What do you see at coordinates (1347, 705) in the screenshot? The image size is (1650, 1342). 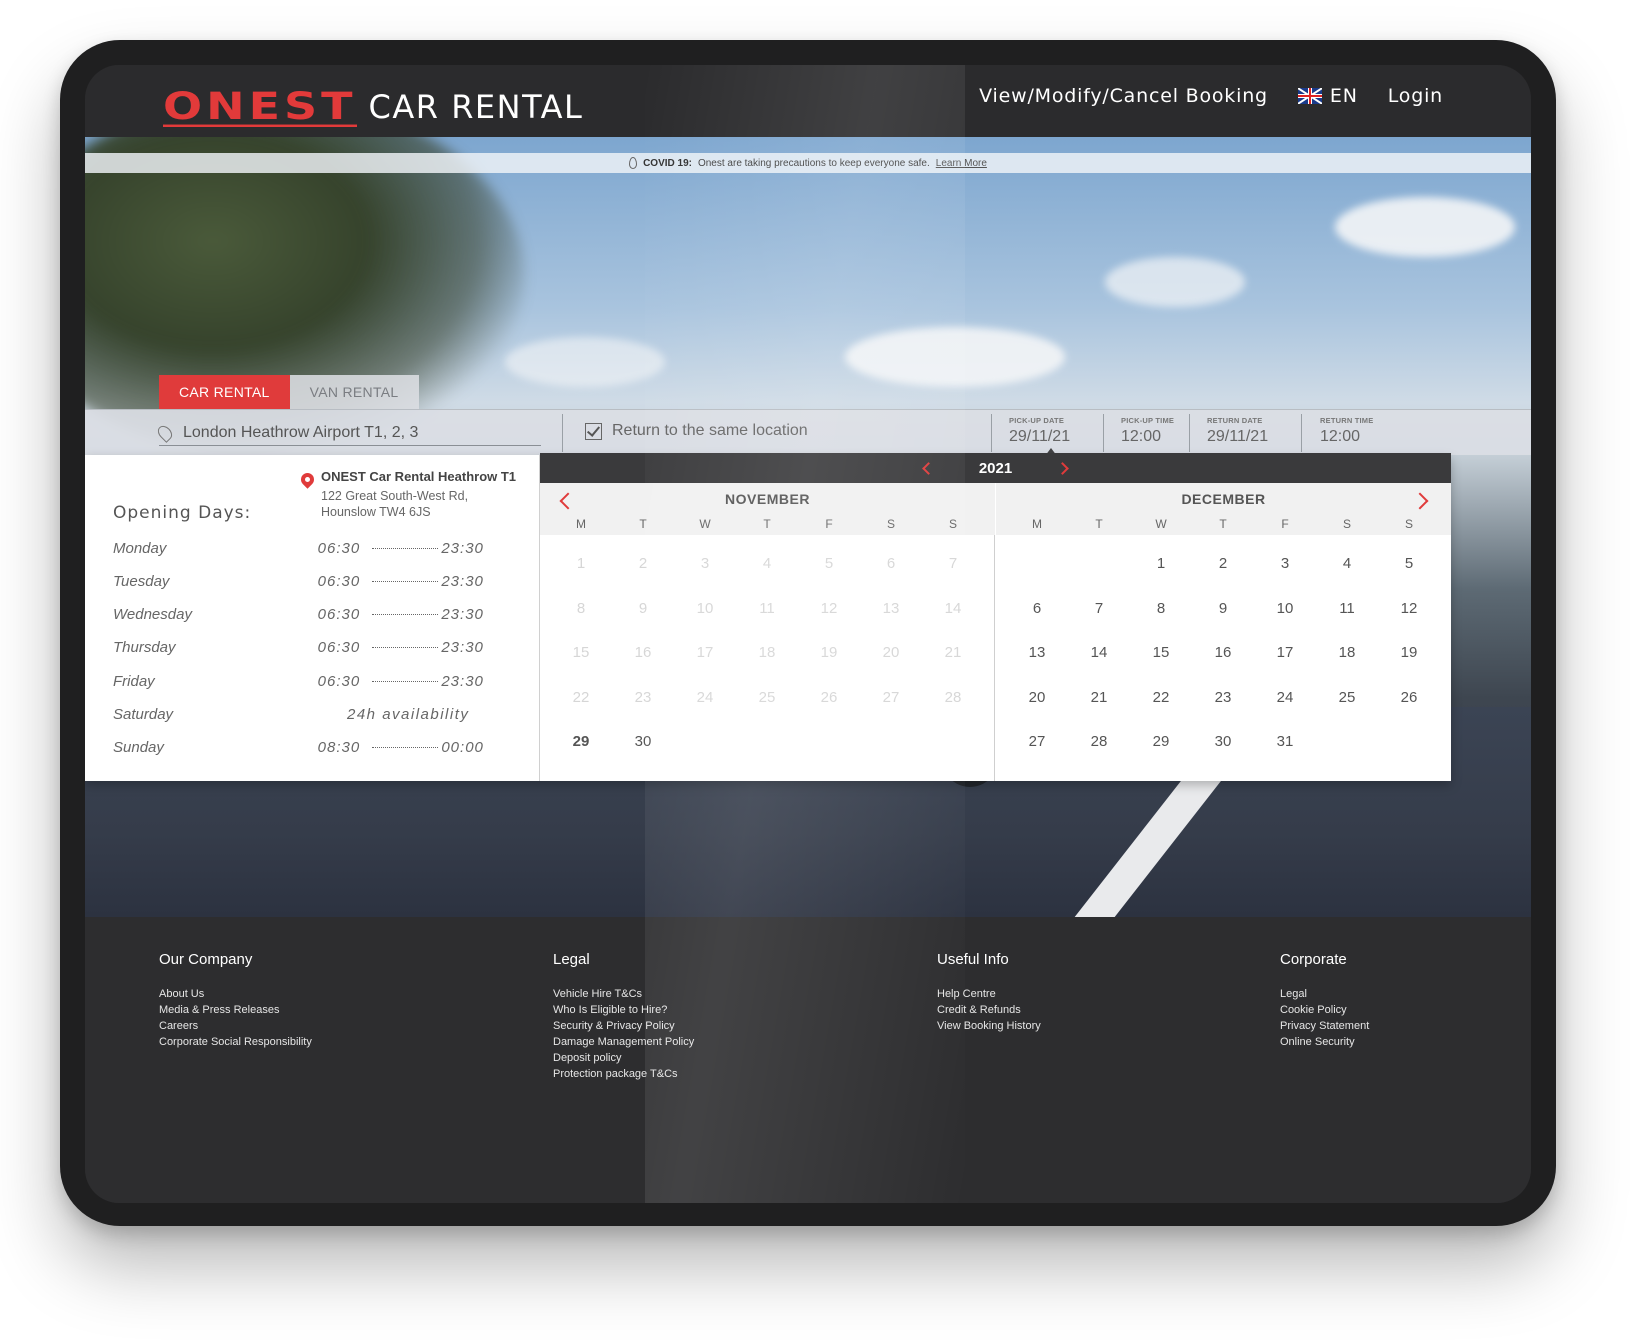 I see `day-cell: 25` at bounding box center [1347, 705].